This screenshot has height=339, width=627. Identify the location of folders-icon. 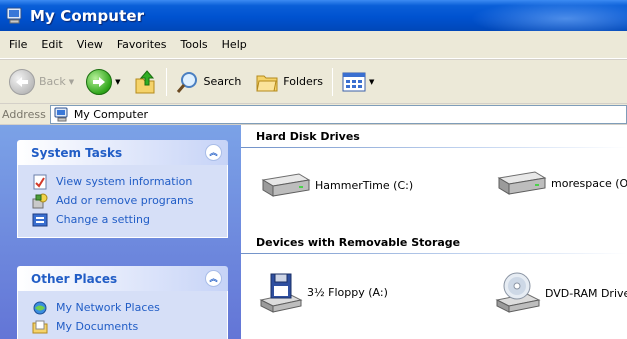
(267, 83).